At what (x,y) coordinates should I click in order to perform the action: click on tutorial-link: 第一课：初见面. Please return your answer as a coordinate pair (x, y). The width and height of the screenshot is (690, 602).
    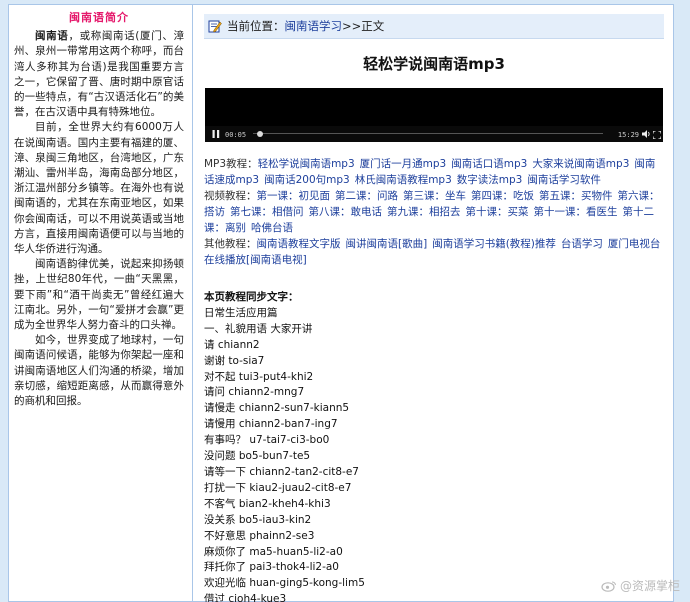
    Looking at the image, I should click on (294, 196).